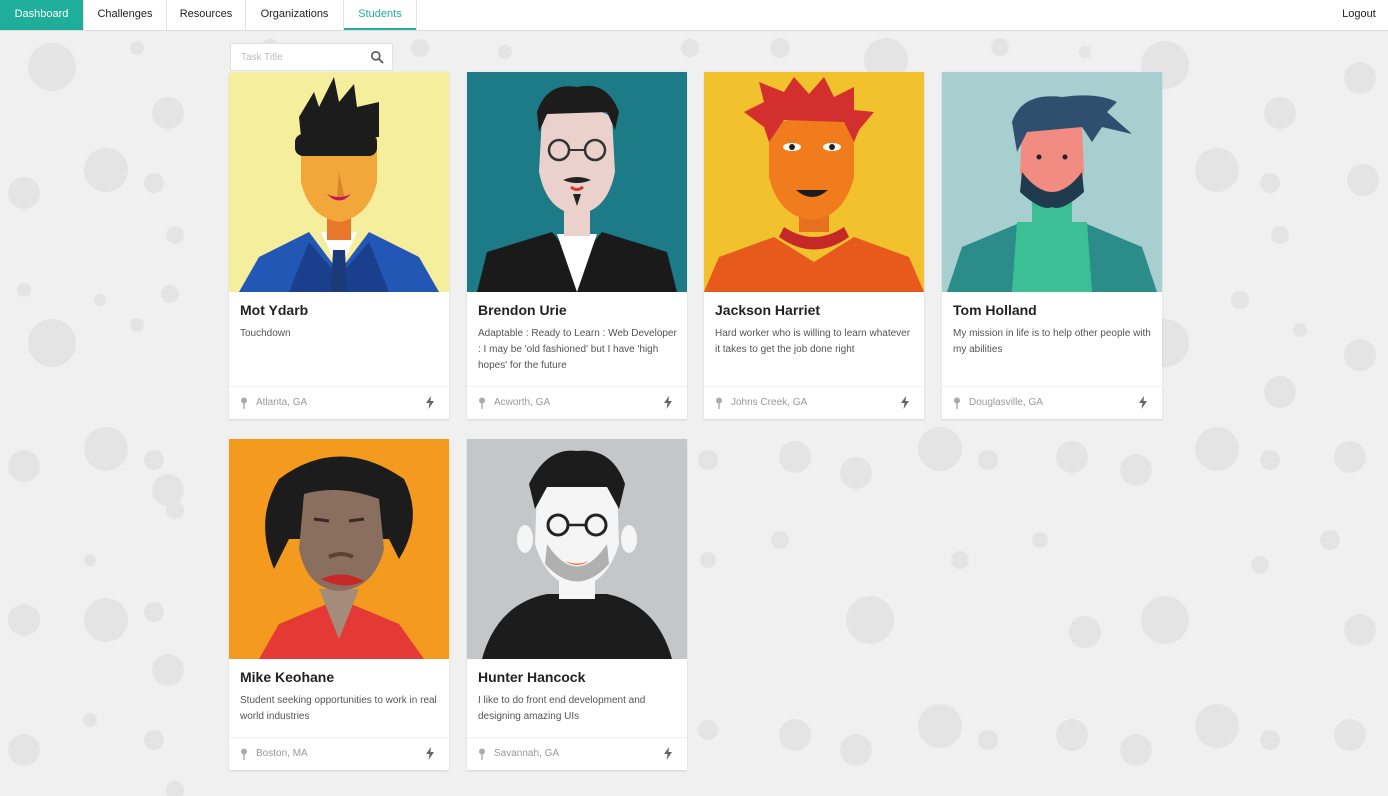 The height and width of the screenshot is (796, 1388). What do you see at coordinates (380, 15) in the screenshot?
I see `nav-students: Students` at bounding box center [380, 15].